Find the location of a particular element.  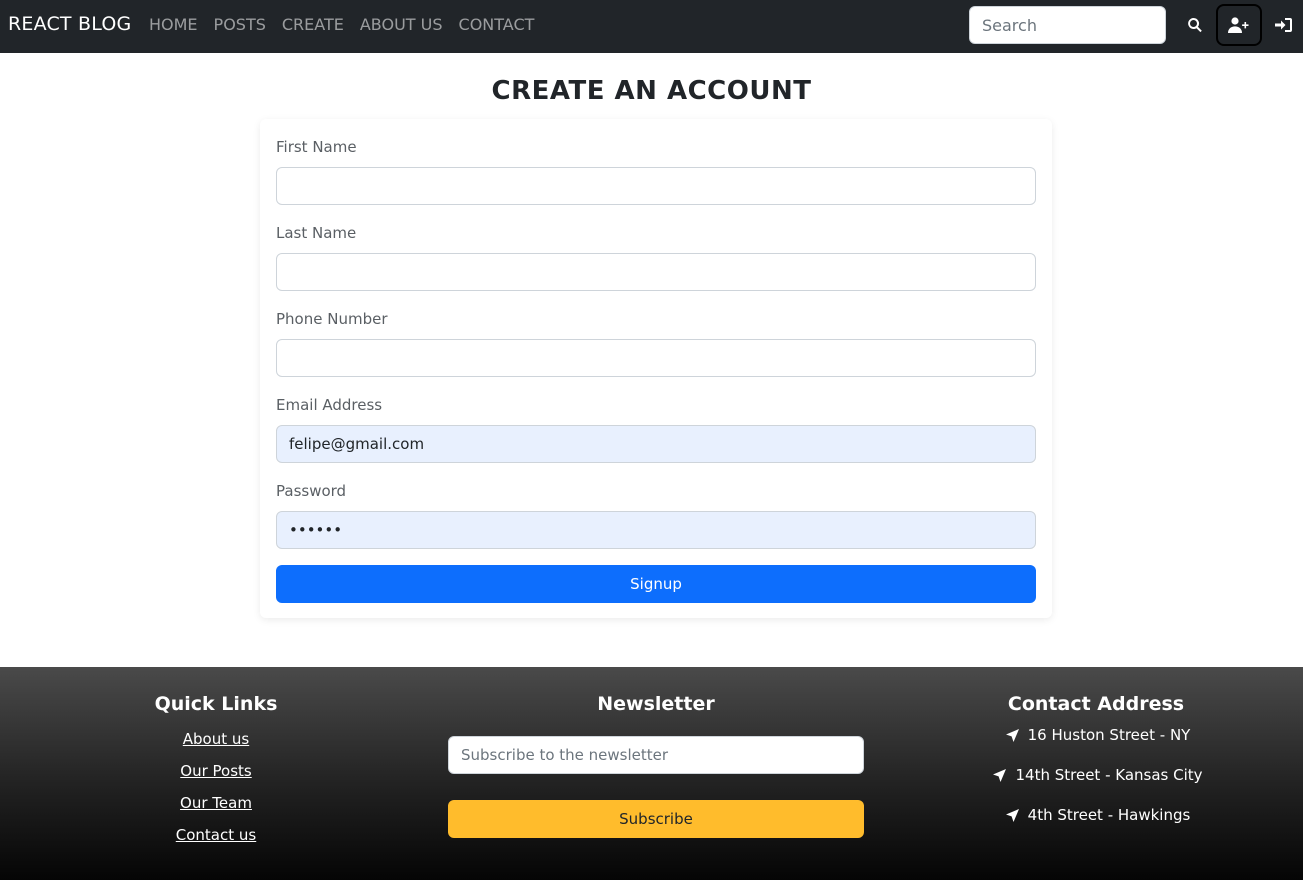

address-text: 14th Street - Kansas City is located at coordinates (1109, 775).